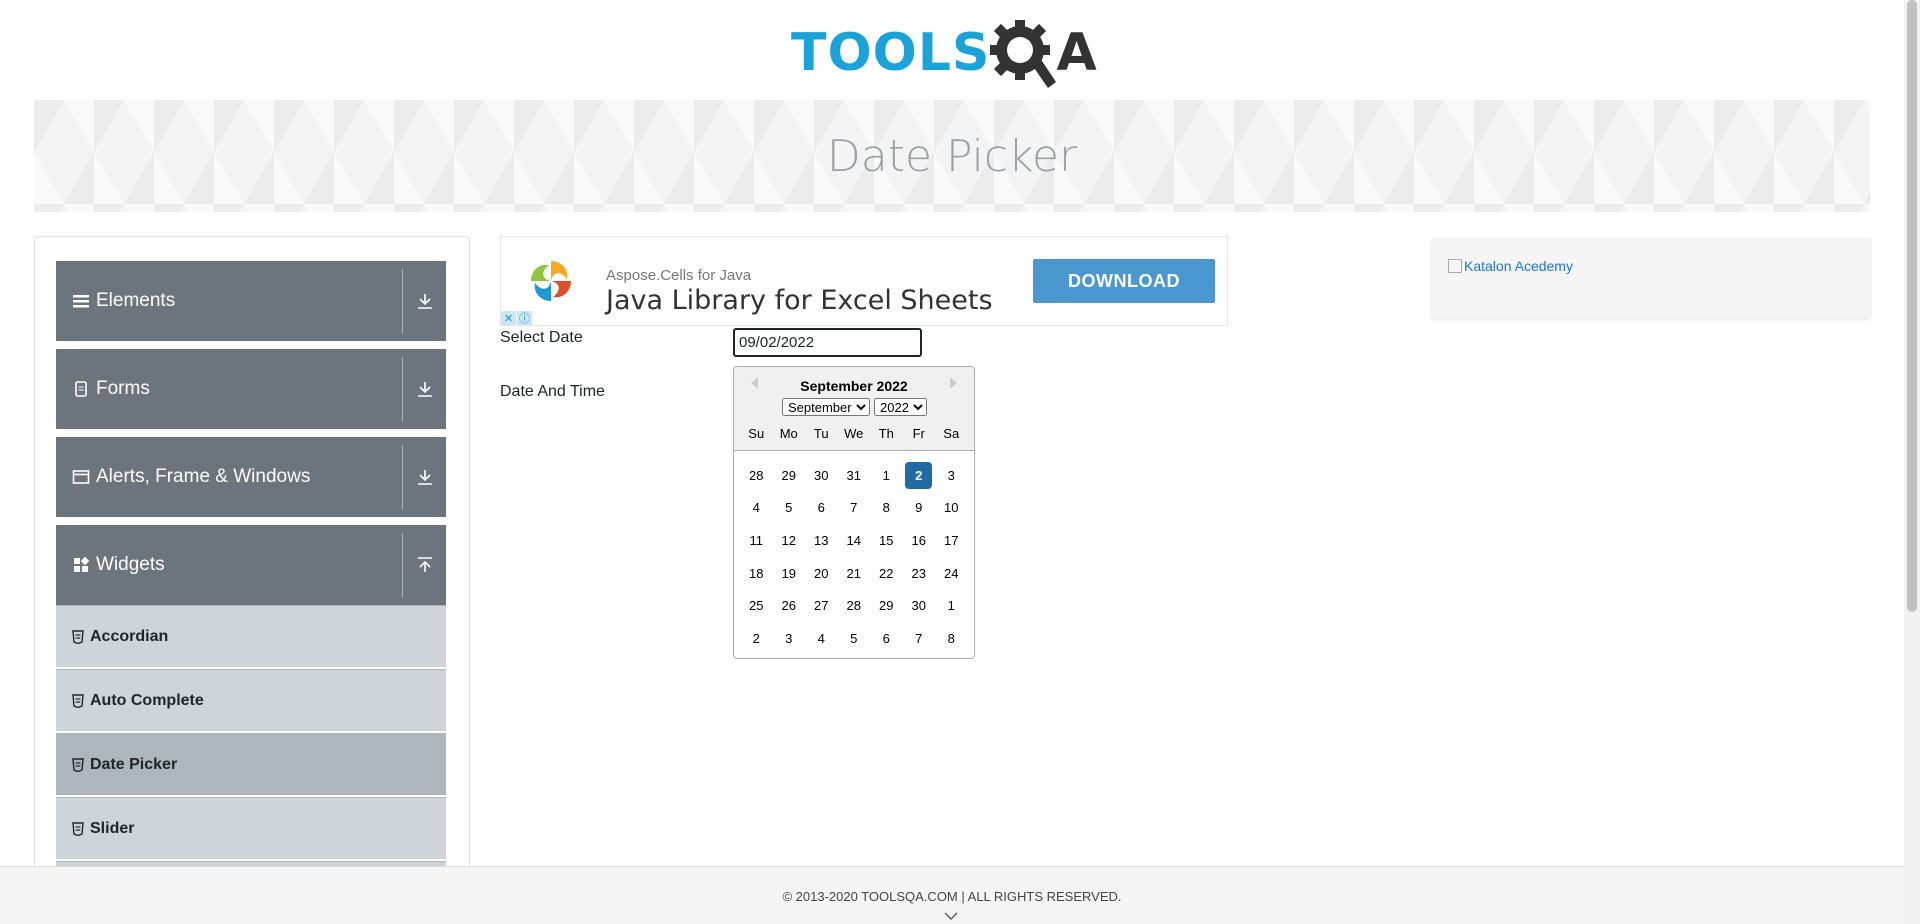 The width and height of the screenshot is (1920, 924). What do you see at coordinates (251, 700) in the screenshot?
I see `sidebar-item-auto-complete: Auto Complete` at bounding box center [251, 700].